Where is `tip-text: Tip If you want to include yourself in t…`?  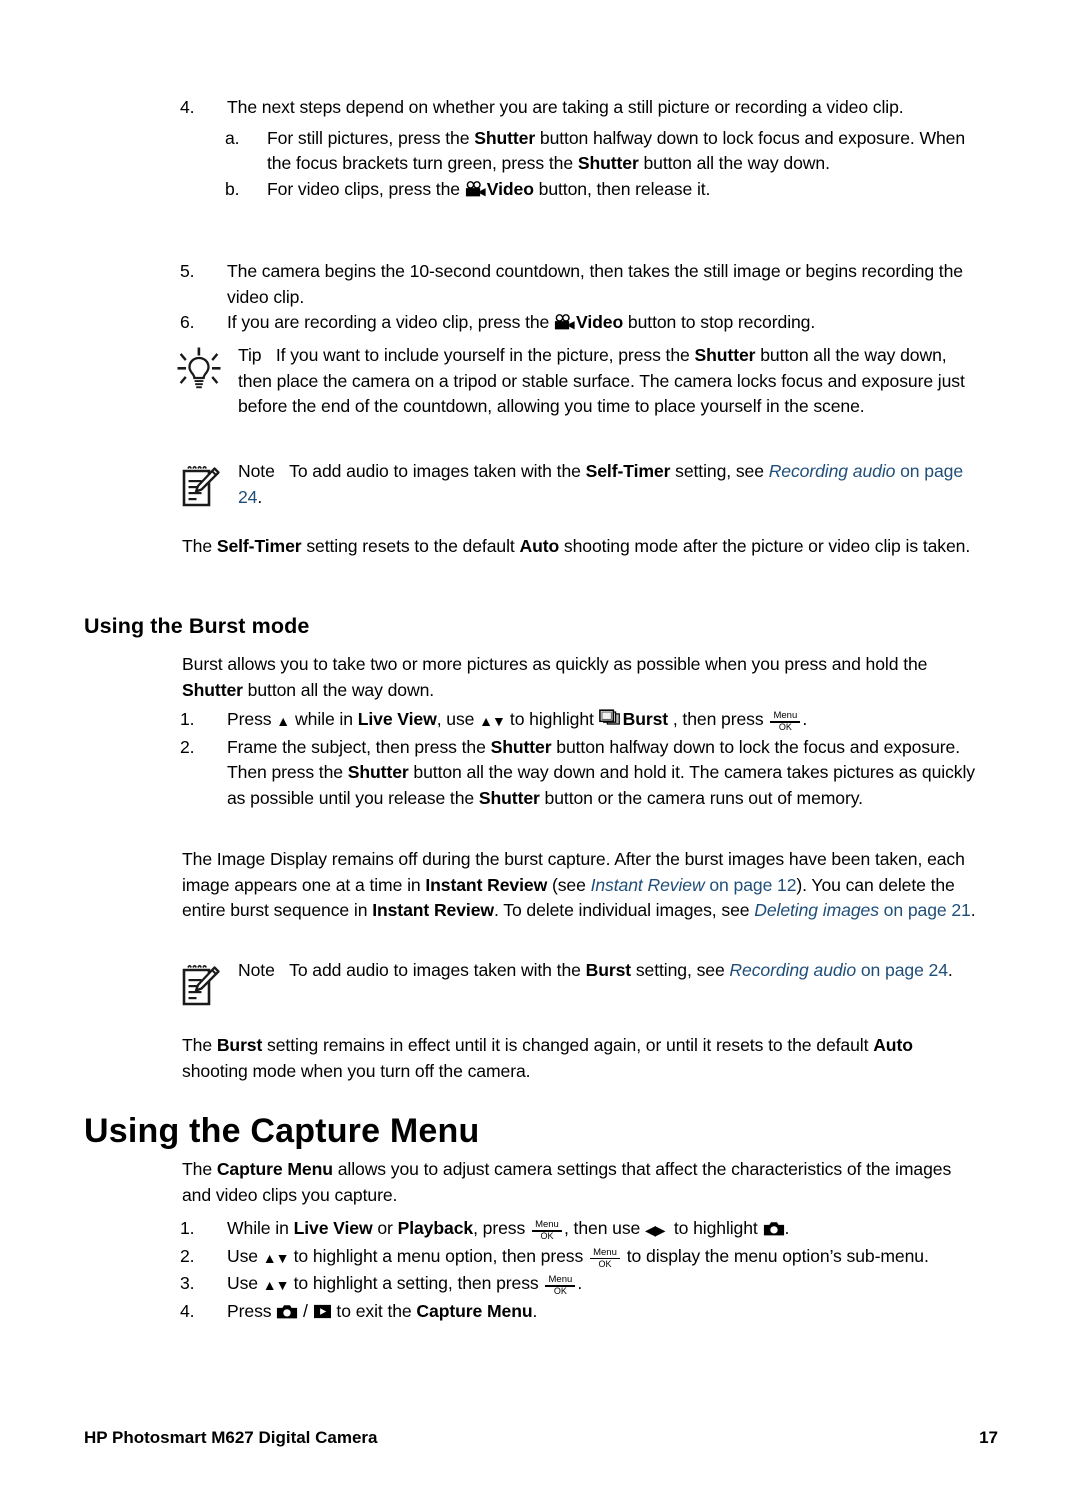 tip-text: Tip If you want to include yourself in t… is located at coordinates (610, 381).